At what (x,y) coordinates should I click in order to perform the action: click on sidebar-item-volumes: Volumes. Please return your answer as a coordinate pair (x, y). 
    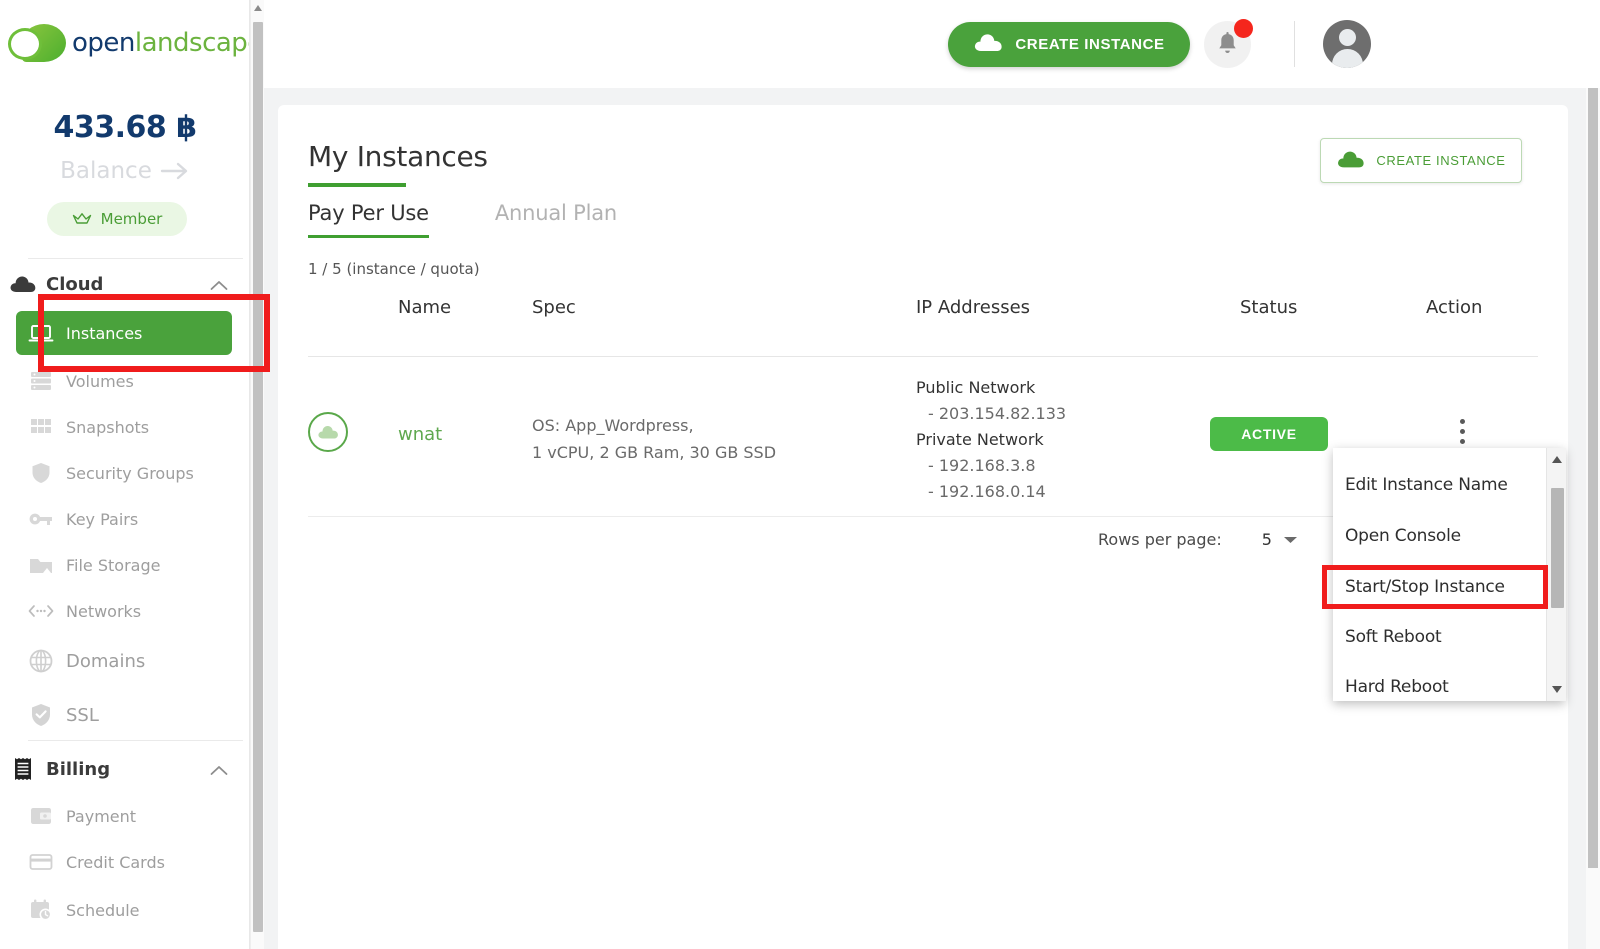
    Looking at the image, I should click on (124, 381).